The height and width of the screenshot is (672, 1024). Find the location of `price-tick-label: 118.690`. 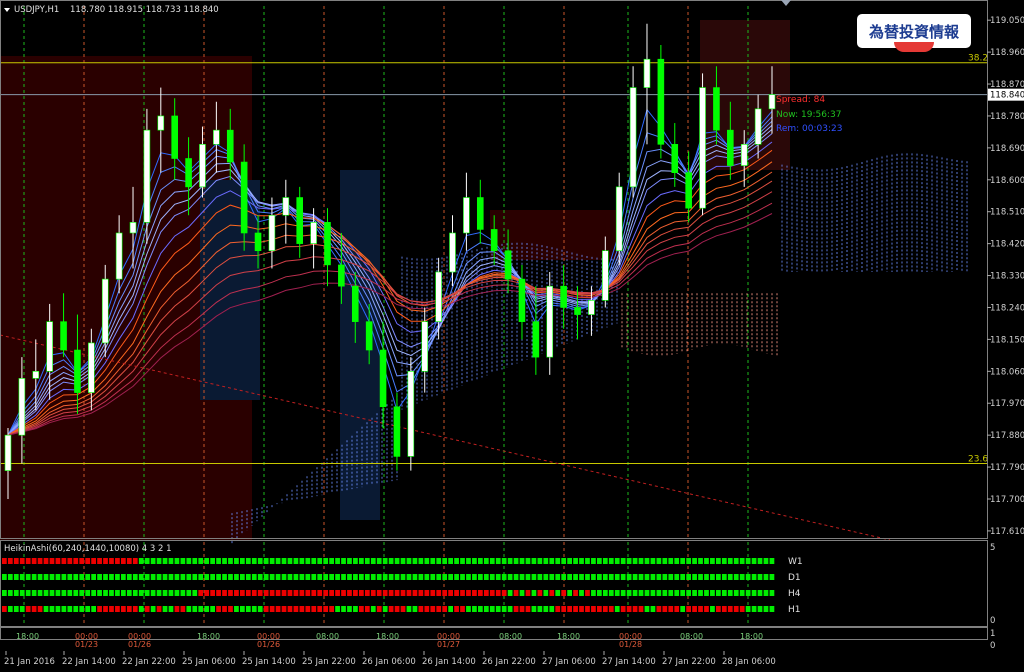

price-tick-label: 118.690 is located at coordinates (1007, 149).